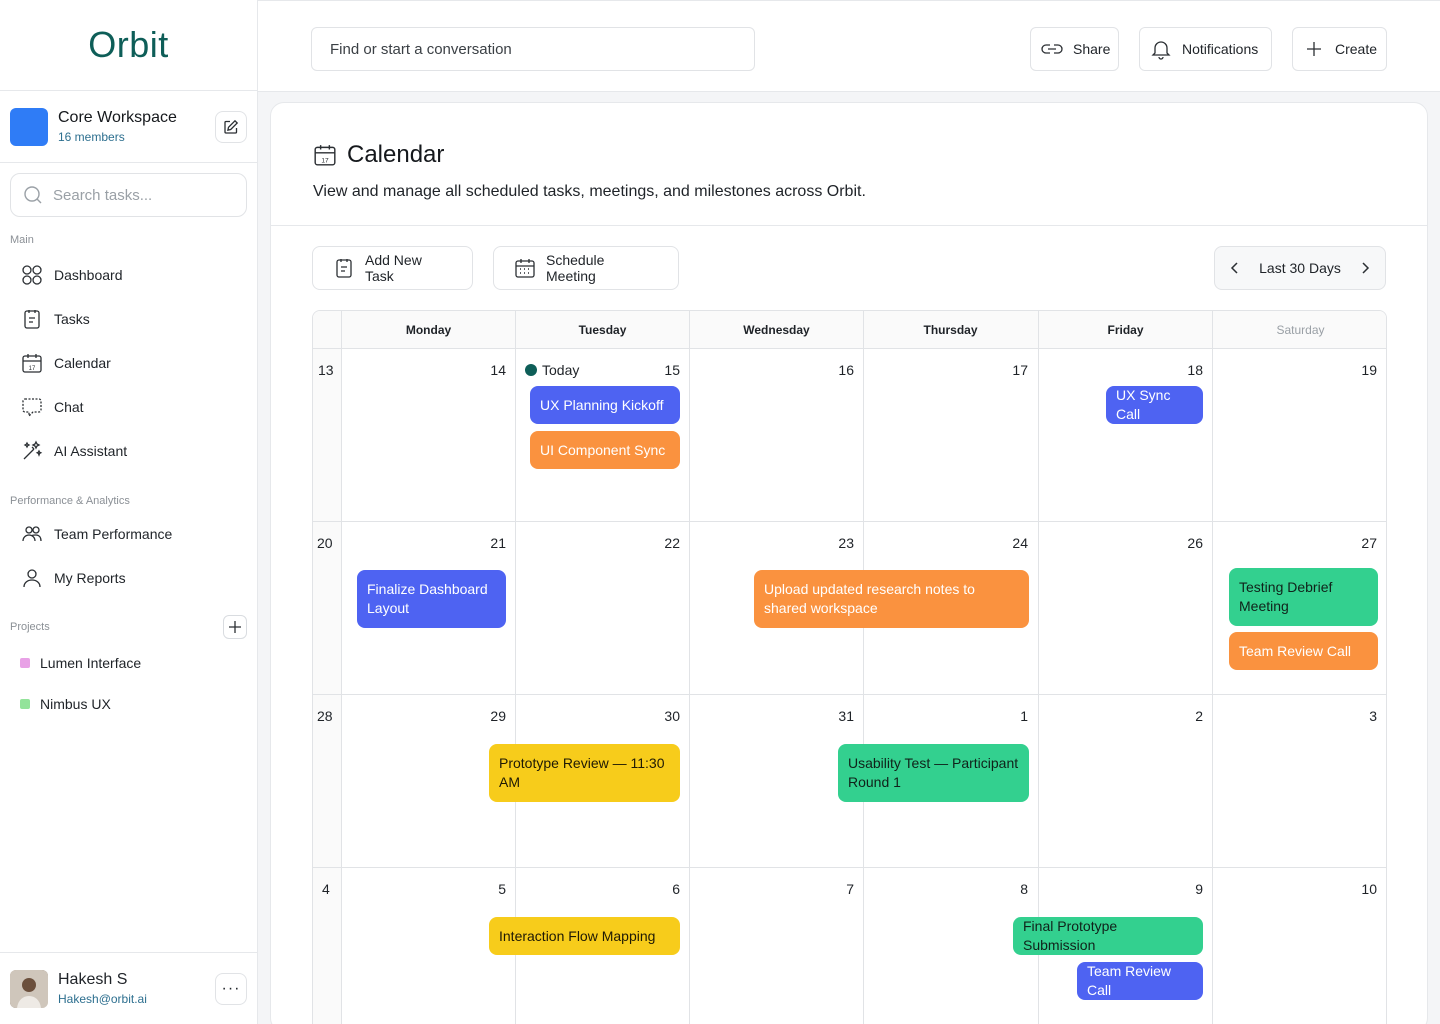 This screenshot has height=1024, width=1440. What do you see at coordinates (839, 370) in the screenshot?
I see `date-cell-number: 16` at bounding box center [839, 370].